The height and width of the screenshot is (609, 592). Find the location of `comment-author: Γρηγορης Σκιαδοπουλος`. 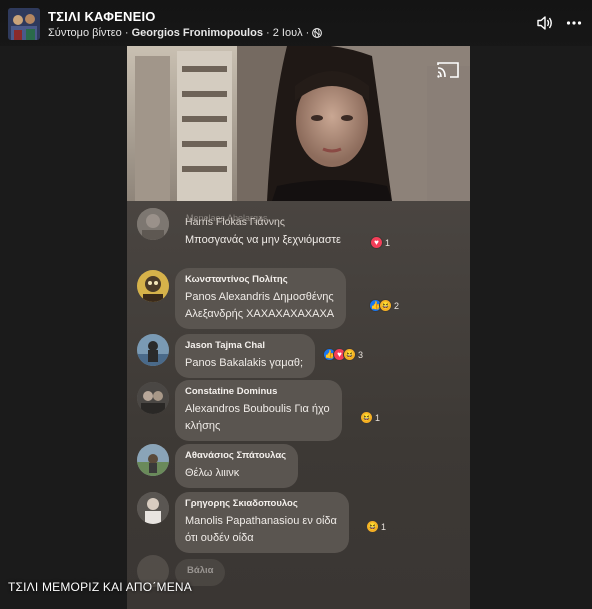

comment-author: Γρηγορης Σκιαδοπουλος is located at coordinates (261, 503).